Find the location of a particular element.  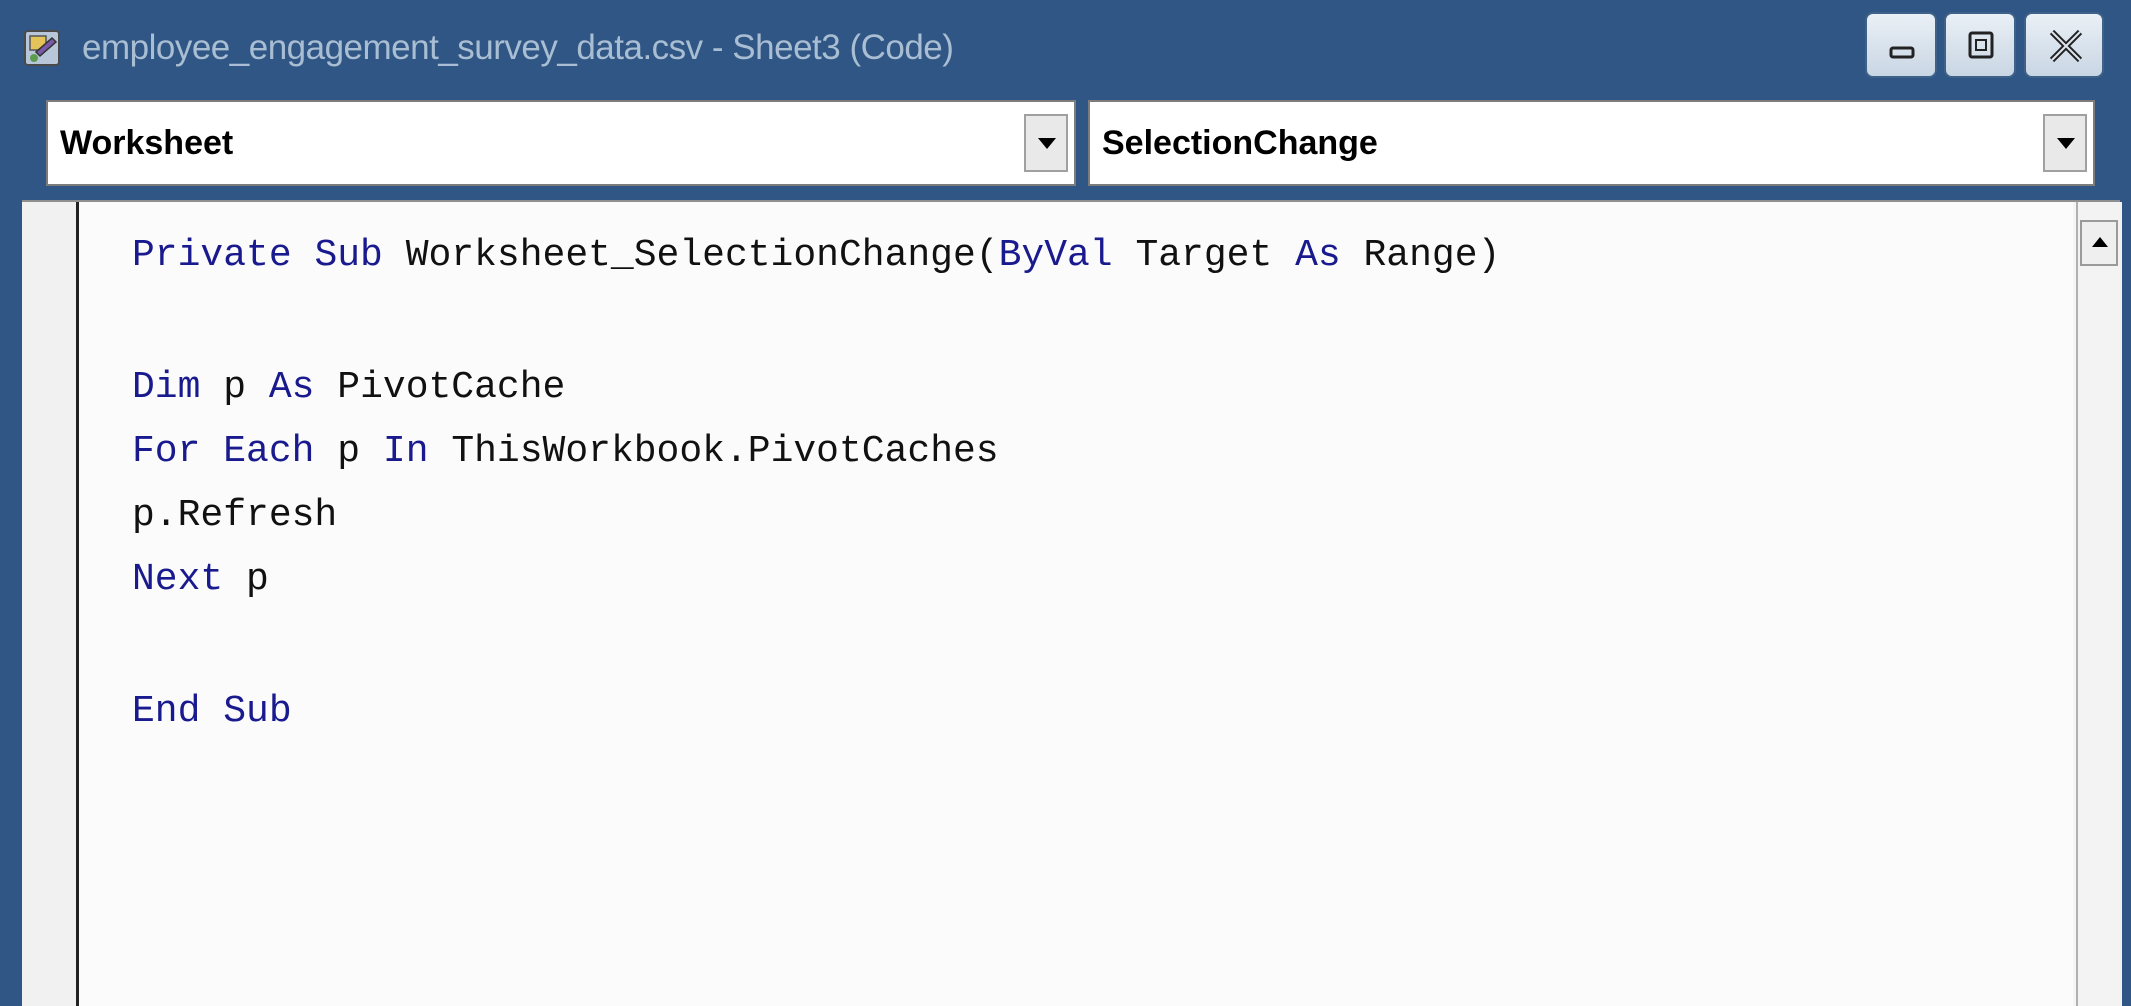

keyword: Each is located at coordinates (269, 451).